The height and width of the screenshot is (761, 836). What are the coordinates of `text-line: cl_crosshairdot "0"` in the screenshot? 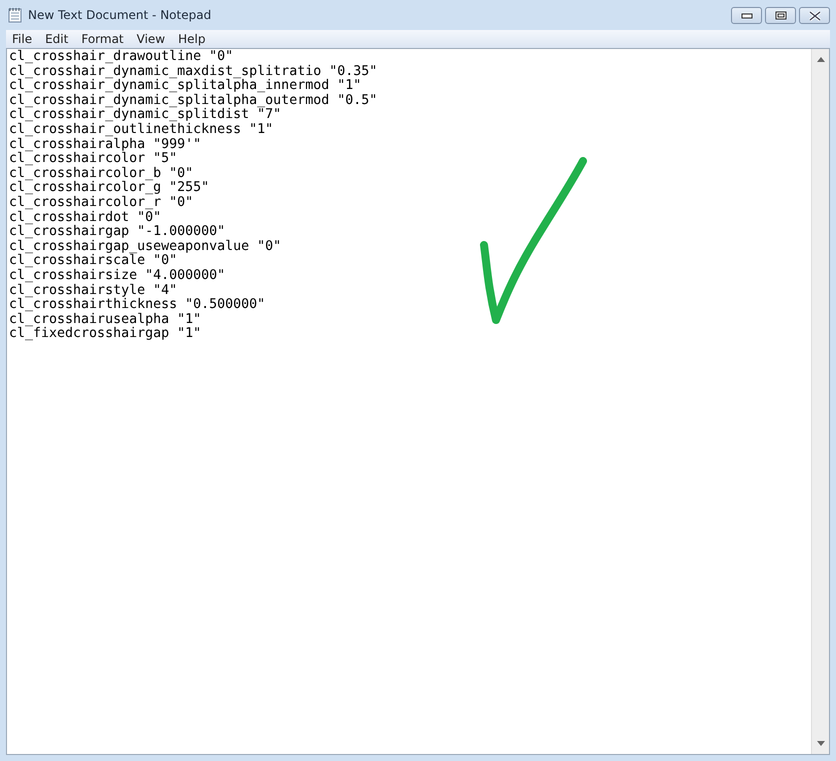 It's located at (85, 217).